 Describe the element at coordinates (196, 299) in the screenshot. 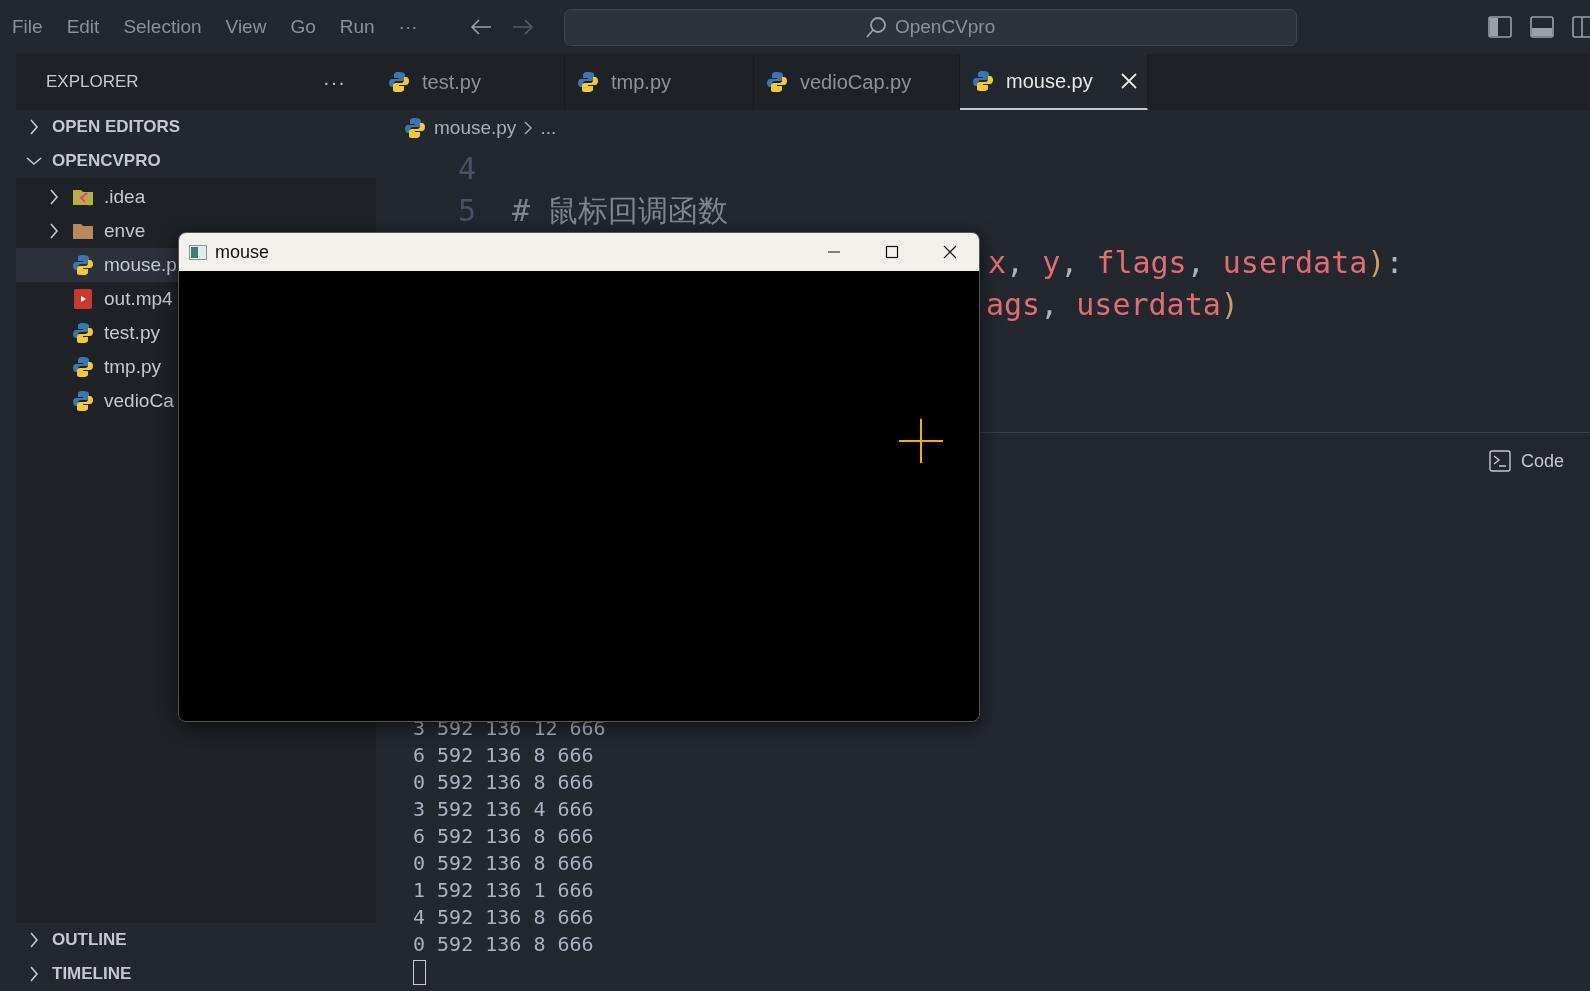

I see `file-tree-item: out.mp4` at that location.